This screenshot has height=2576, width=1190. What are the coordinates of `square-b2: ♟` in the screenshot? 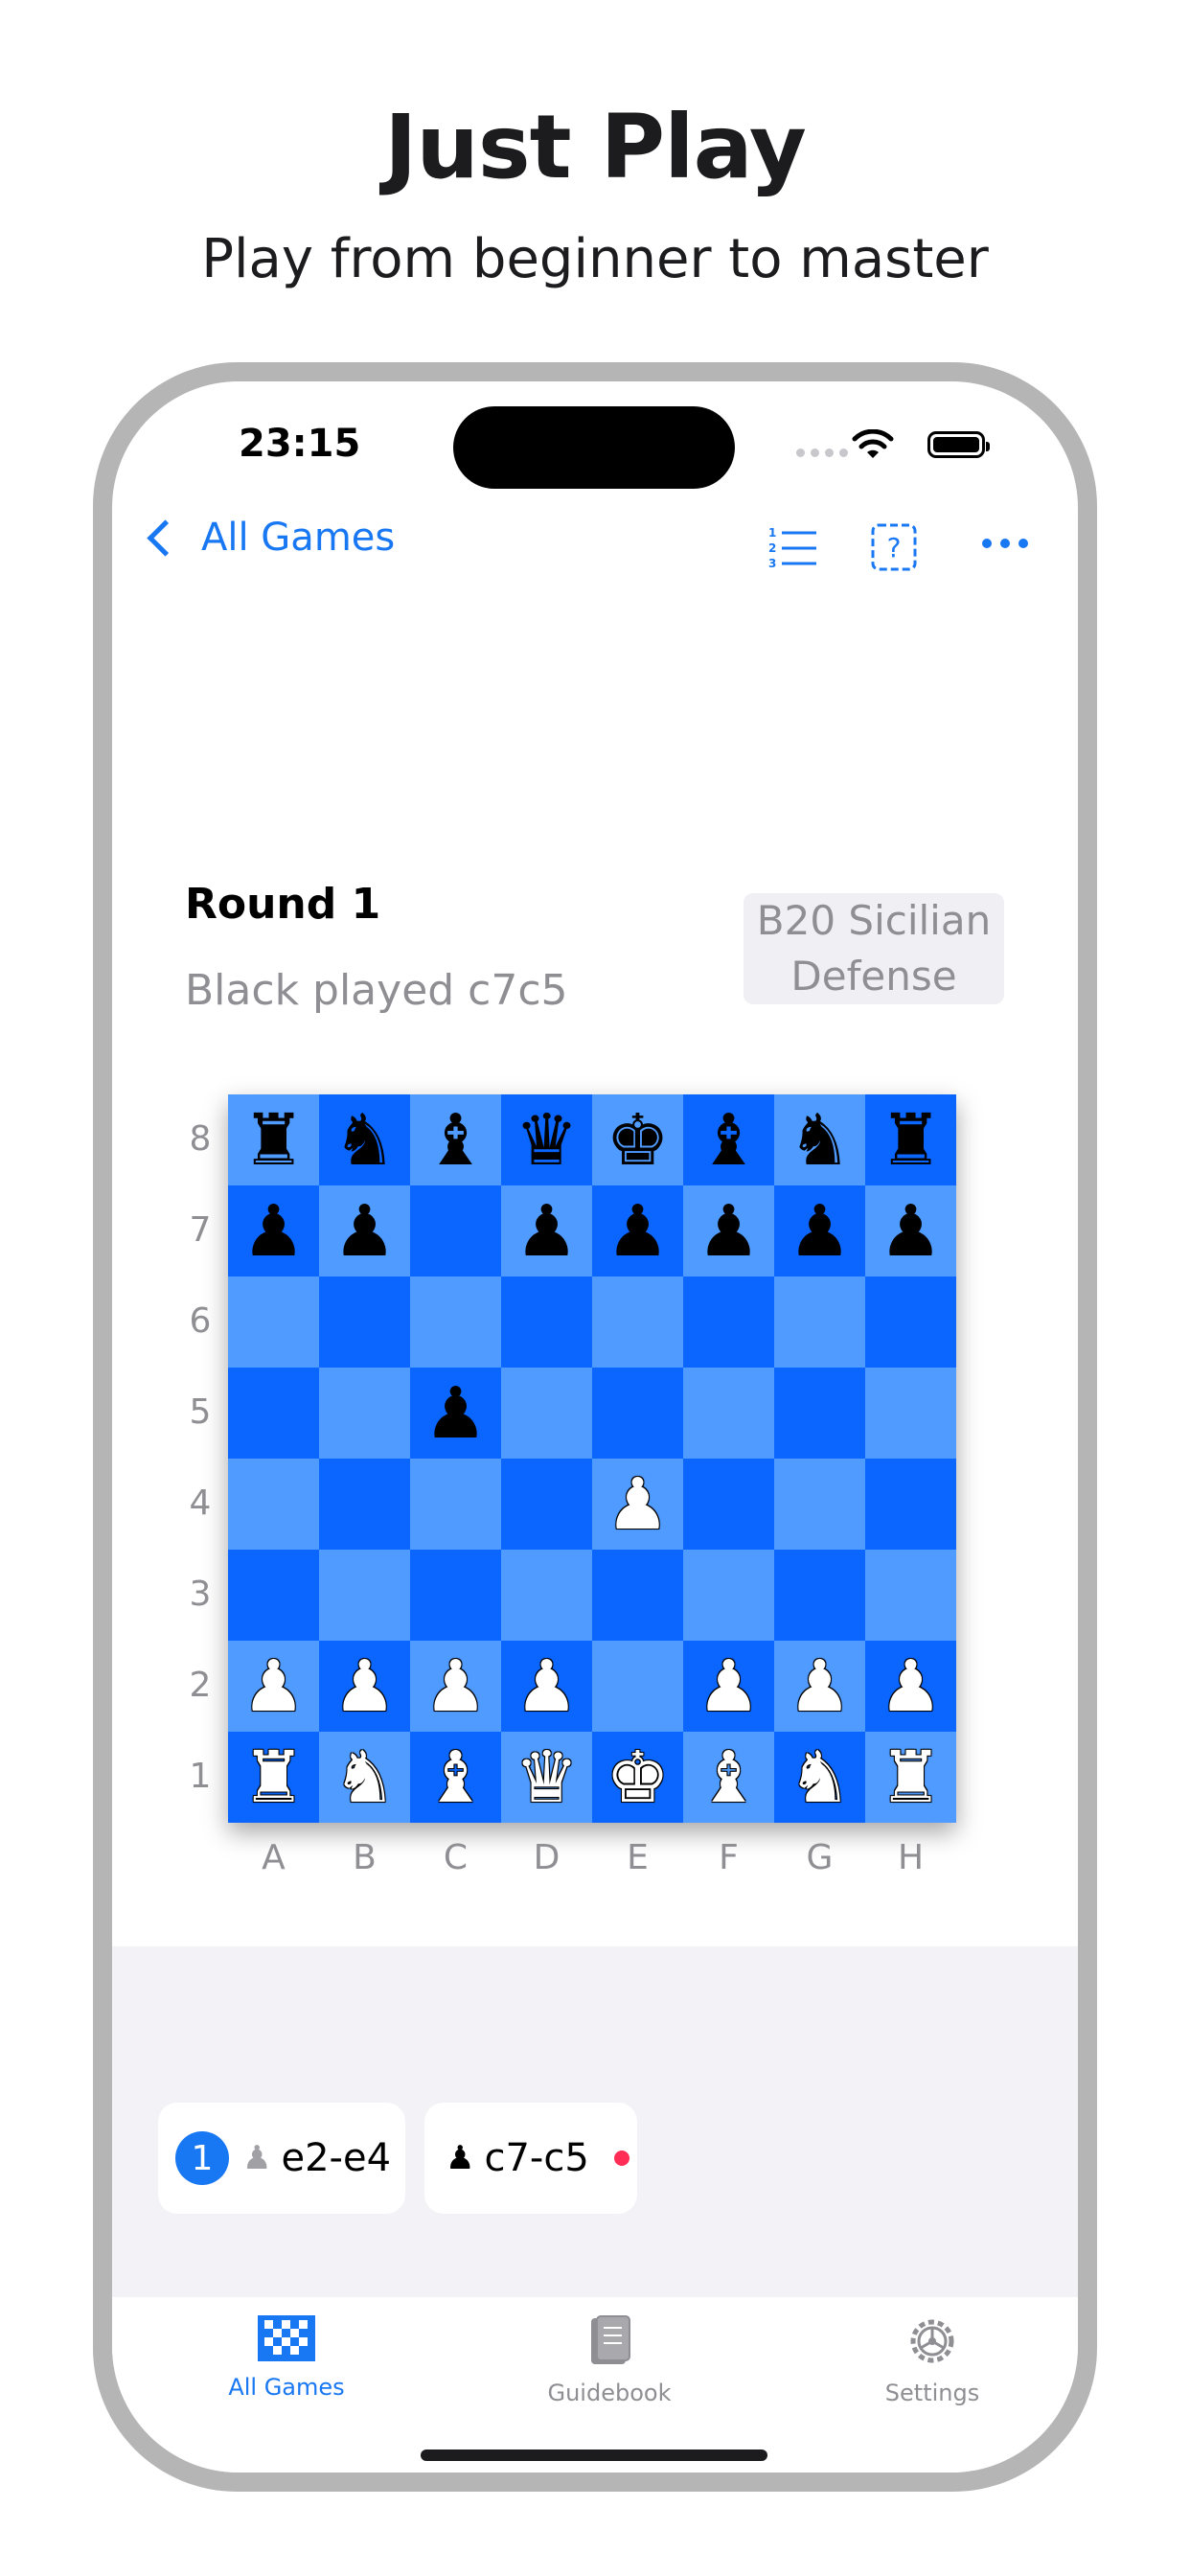 It's located at (365, 1686).